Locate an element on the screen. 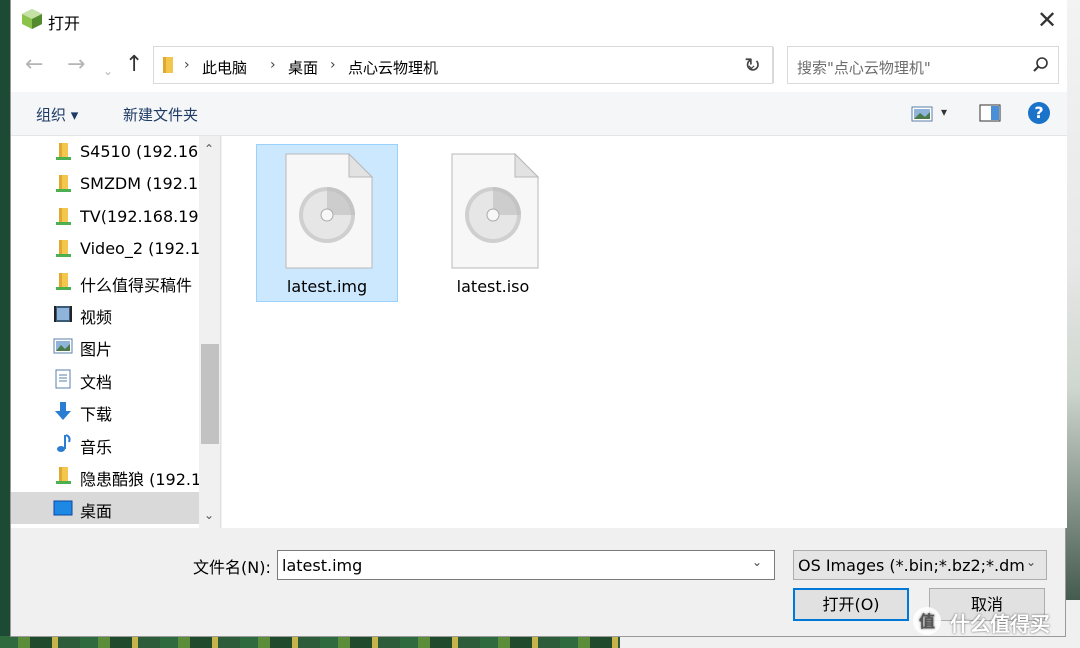 The height and width of the screenshot is (648, 1080). search-icon is located at coordinates (1041, 65).